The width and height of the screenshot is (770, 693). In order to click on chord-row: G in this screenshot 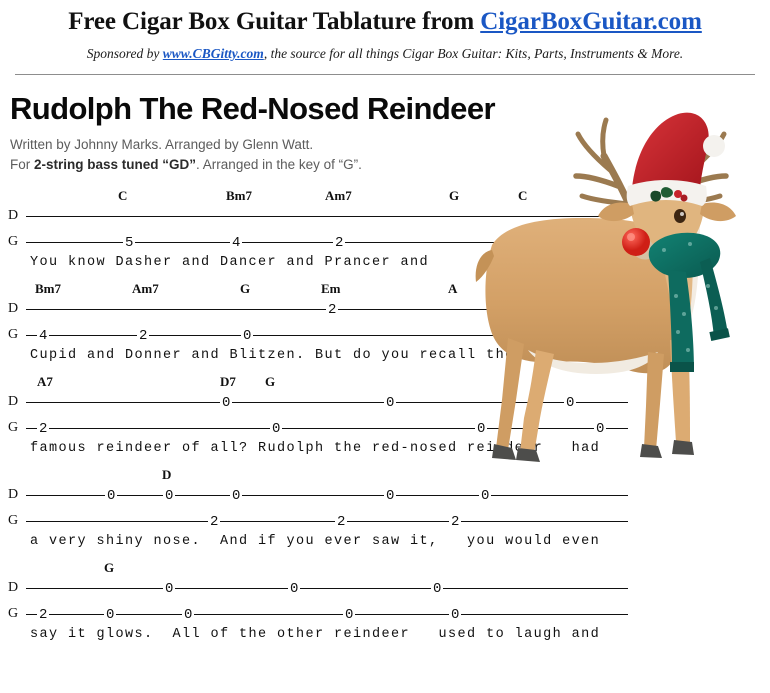, I will do `click(389, 569)`.